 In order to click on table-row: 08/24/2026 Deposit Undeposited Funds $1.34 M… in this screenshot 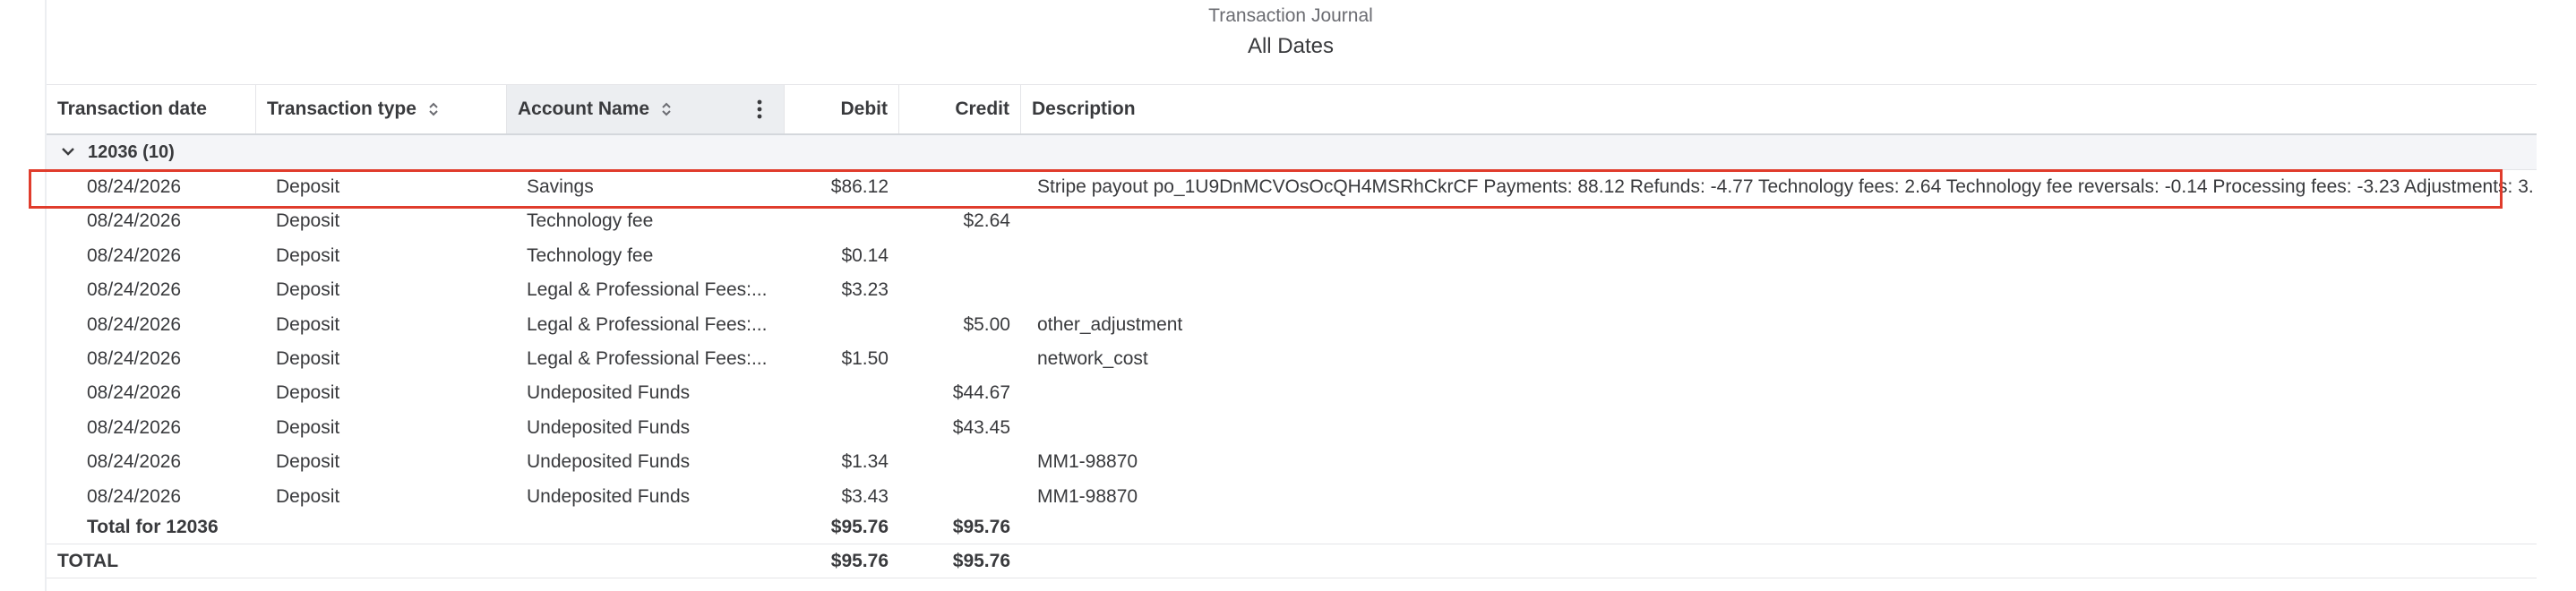, I will do `click(1292, 462)`.